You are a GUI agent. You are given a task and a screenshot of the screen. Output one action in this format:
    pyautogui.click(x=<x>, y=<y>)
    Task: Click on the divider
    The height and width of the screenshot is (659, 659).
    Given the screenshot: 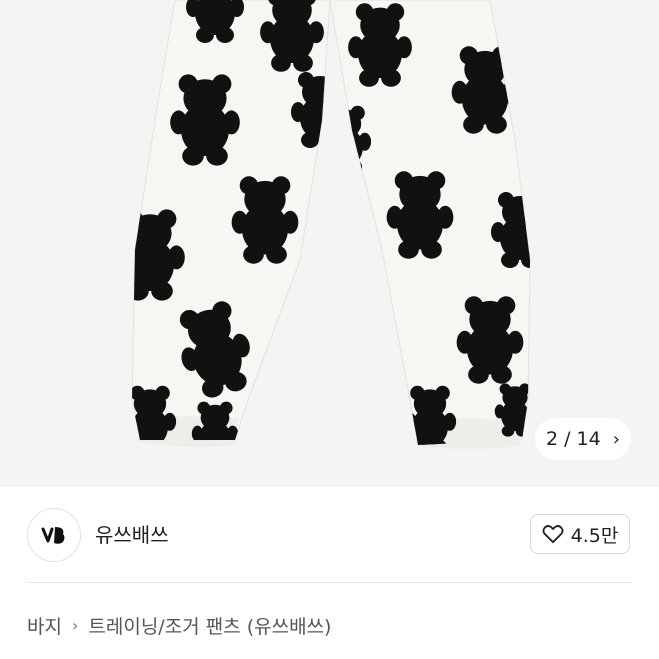 What is the action you would take?
    pyautogui.click(x=329, y=582)
    